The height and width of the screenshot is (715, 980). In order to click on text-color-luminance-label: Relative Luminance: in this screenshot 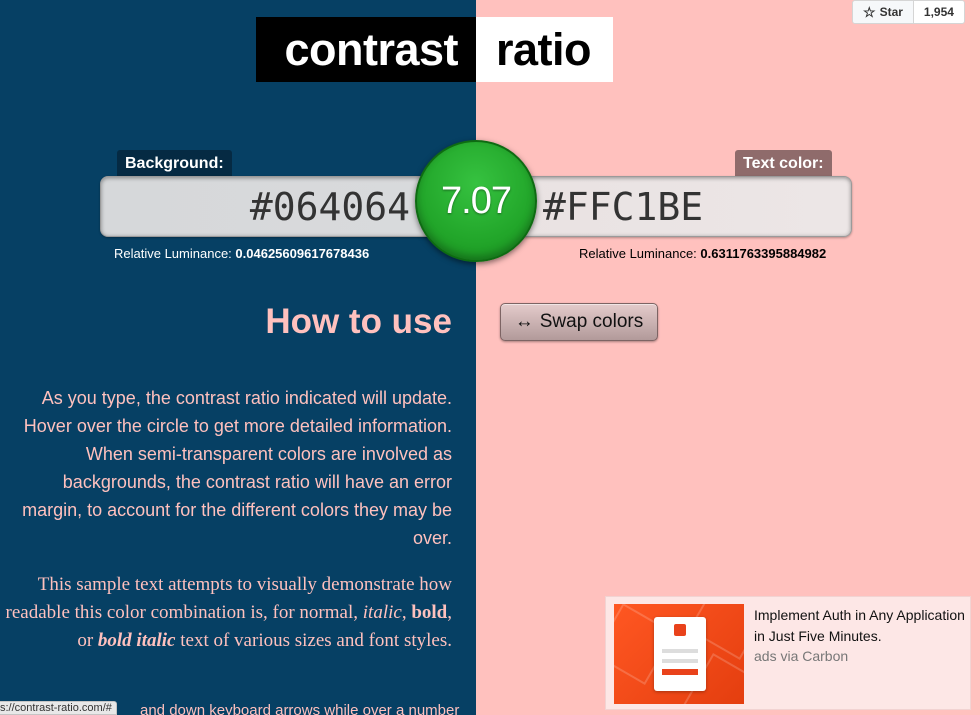, I will do `click(638, 253)`.